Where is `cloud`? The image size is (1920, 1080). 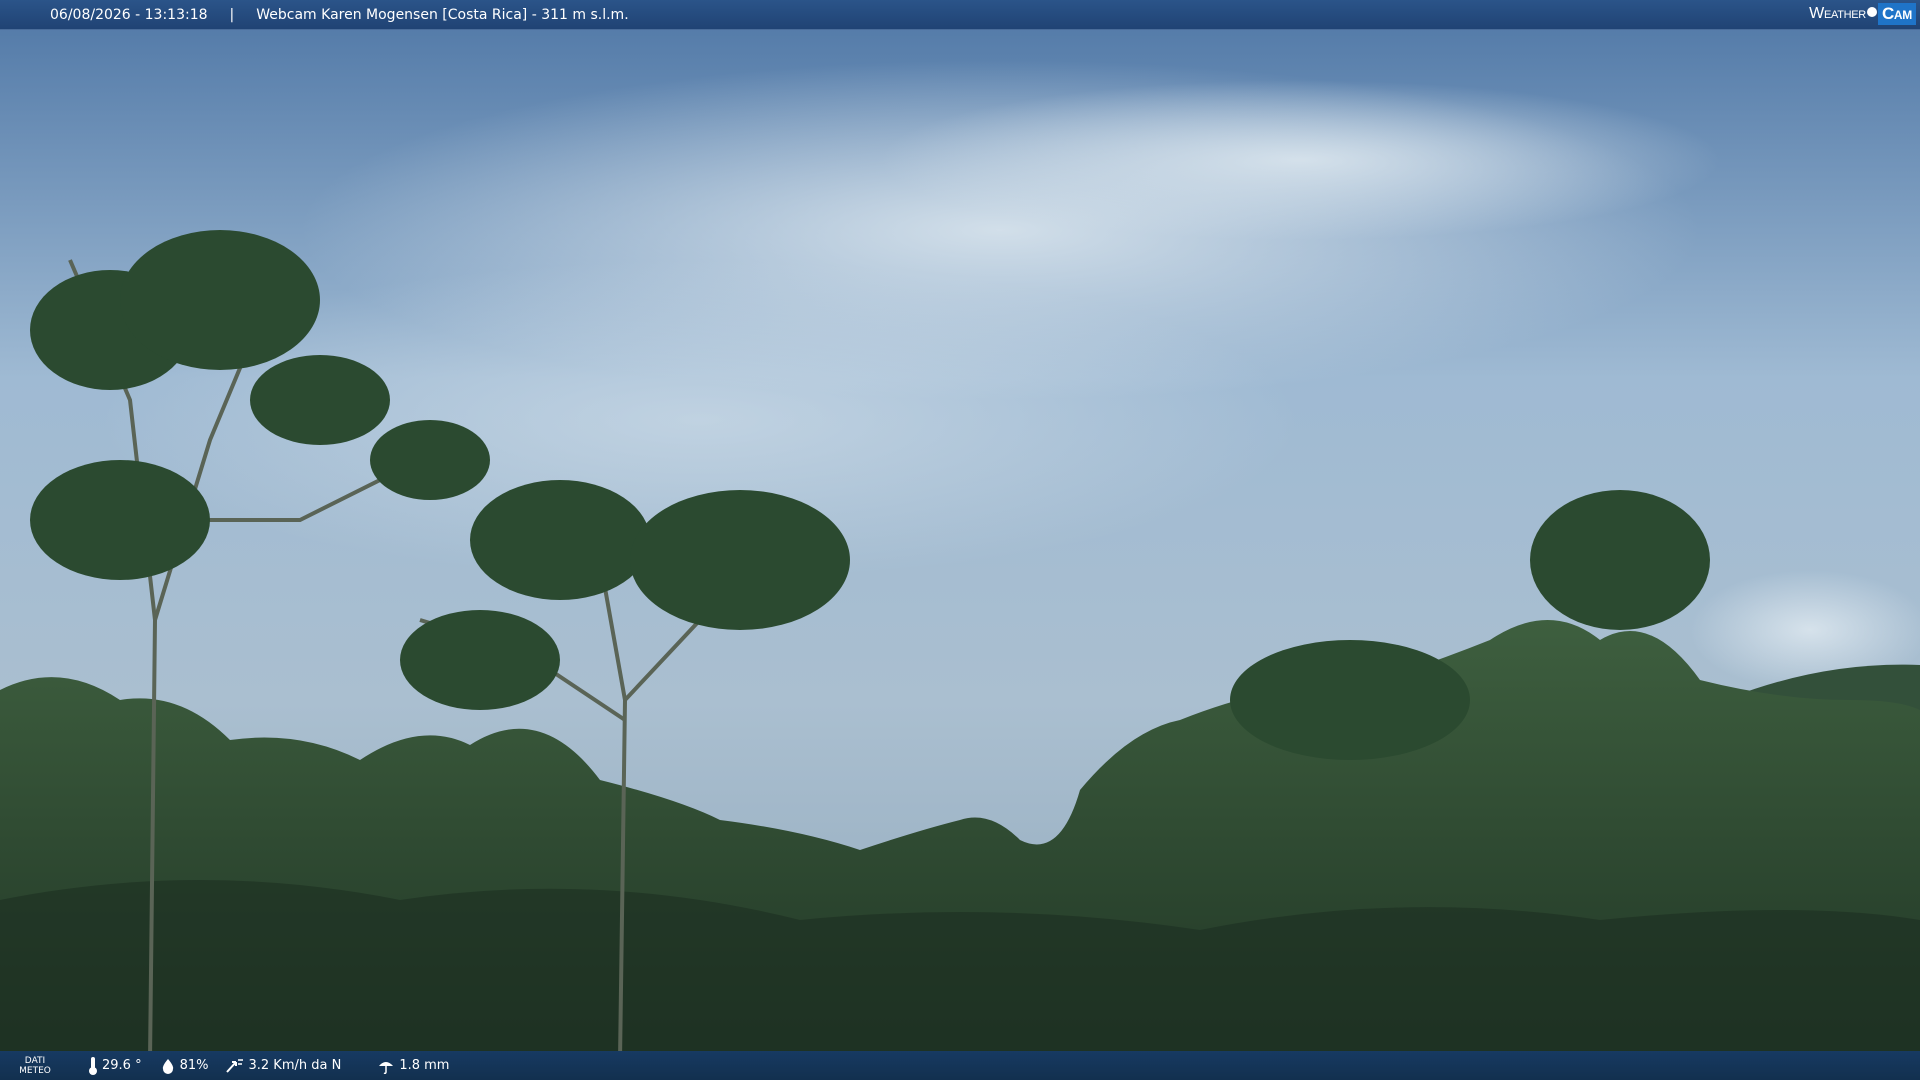 cloud is located at coordinates (1300, 160).